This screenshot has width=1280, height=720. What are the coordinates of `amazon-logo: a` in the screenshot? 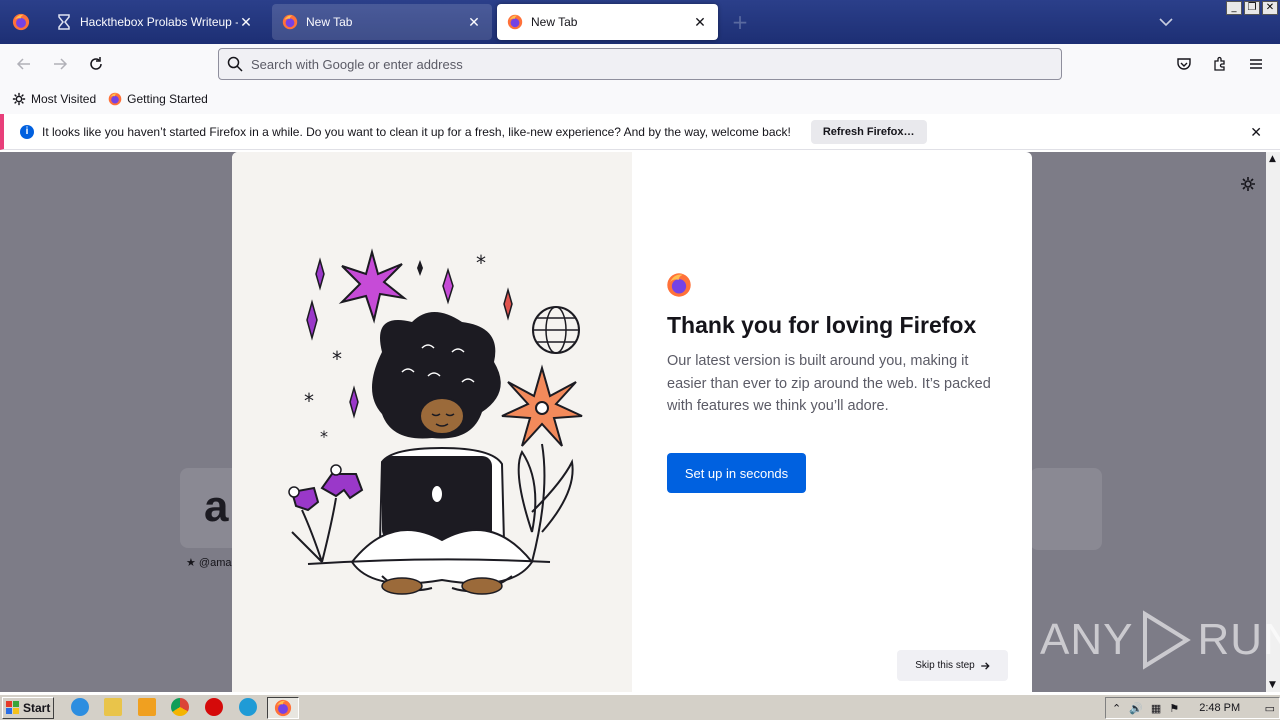 It's located at (216, 506).